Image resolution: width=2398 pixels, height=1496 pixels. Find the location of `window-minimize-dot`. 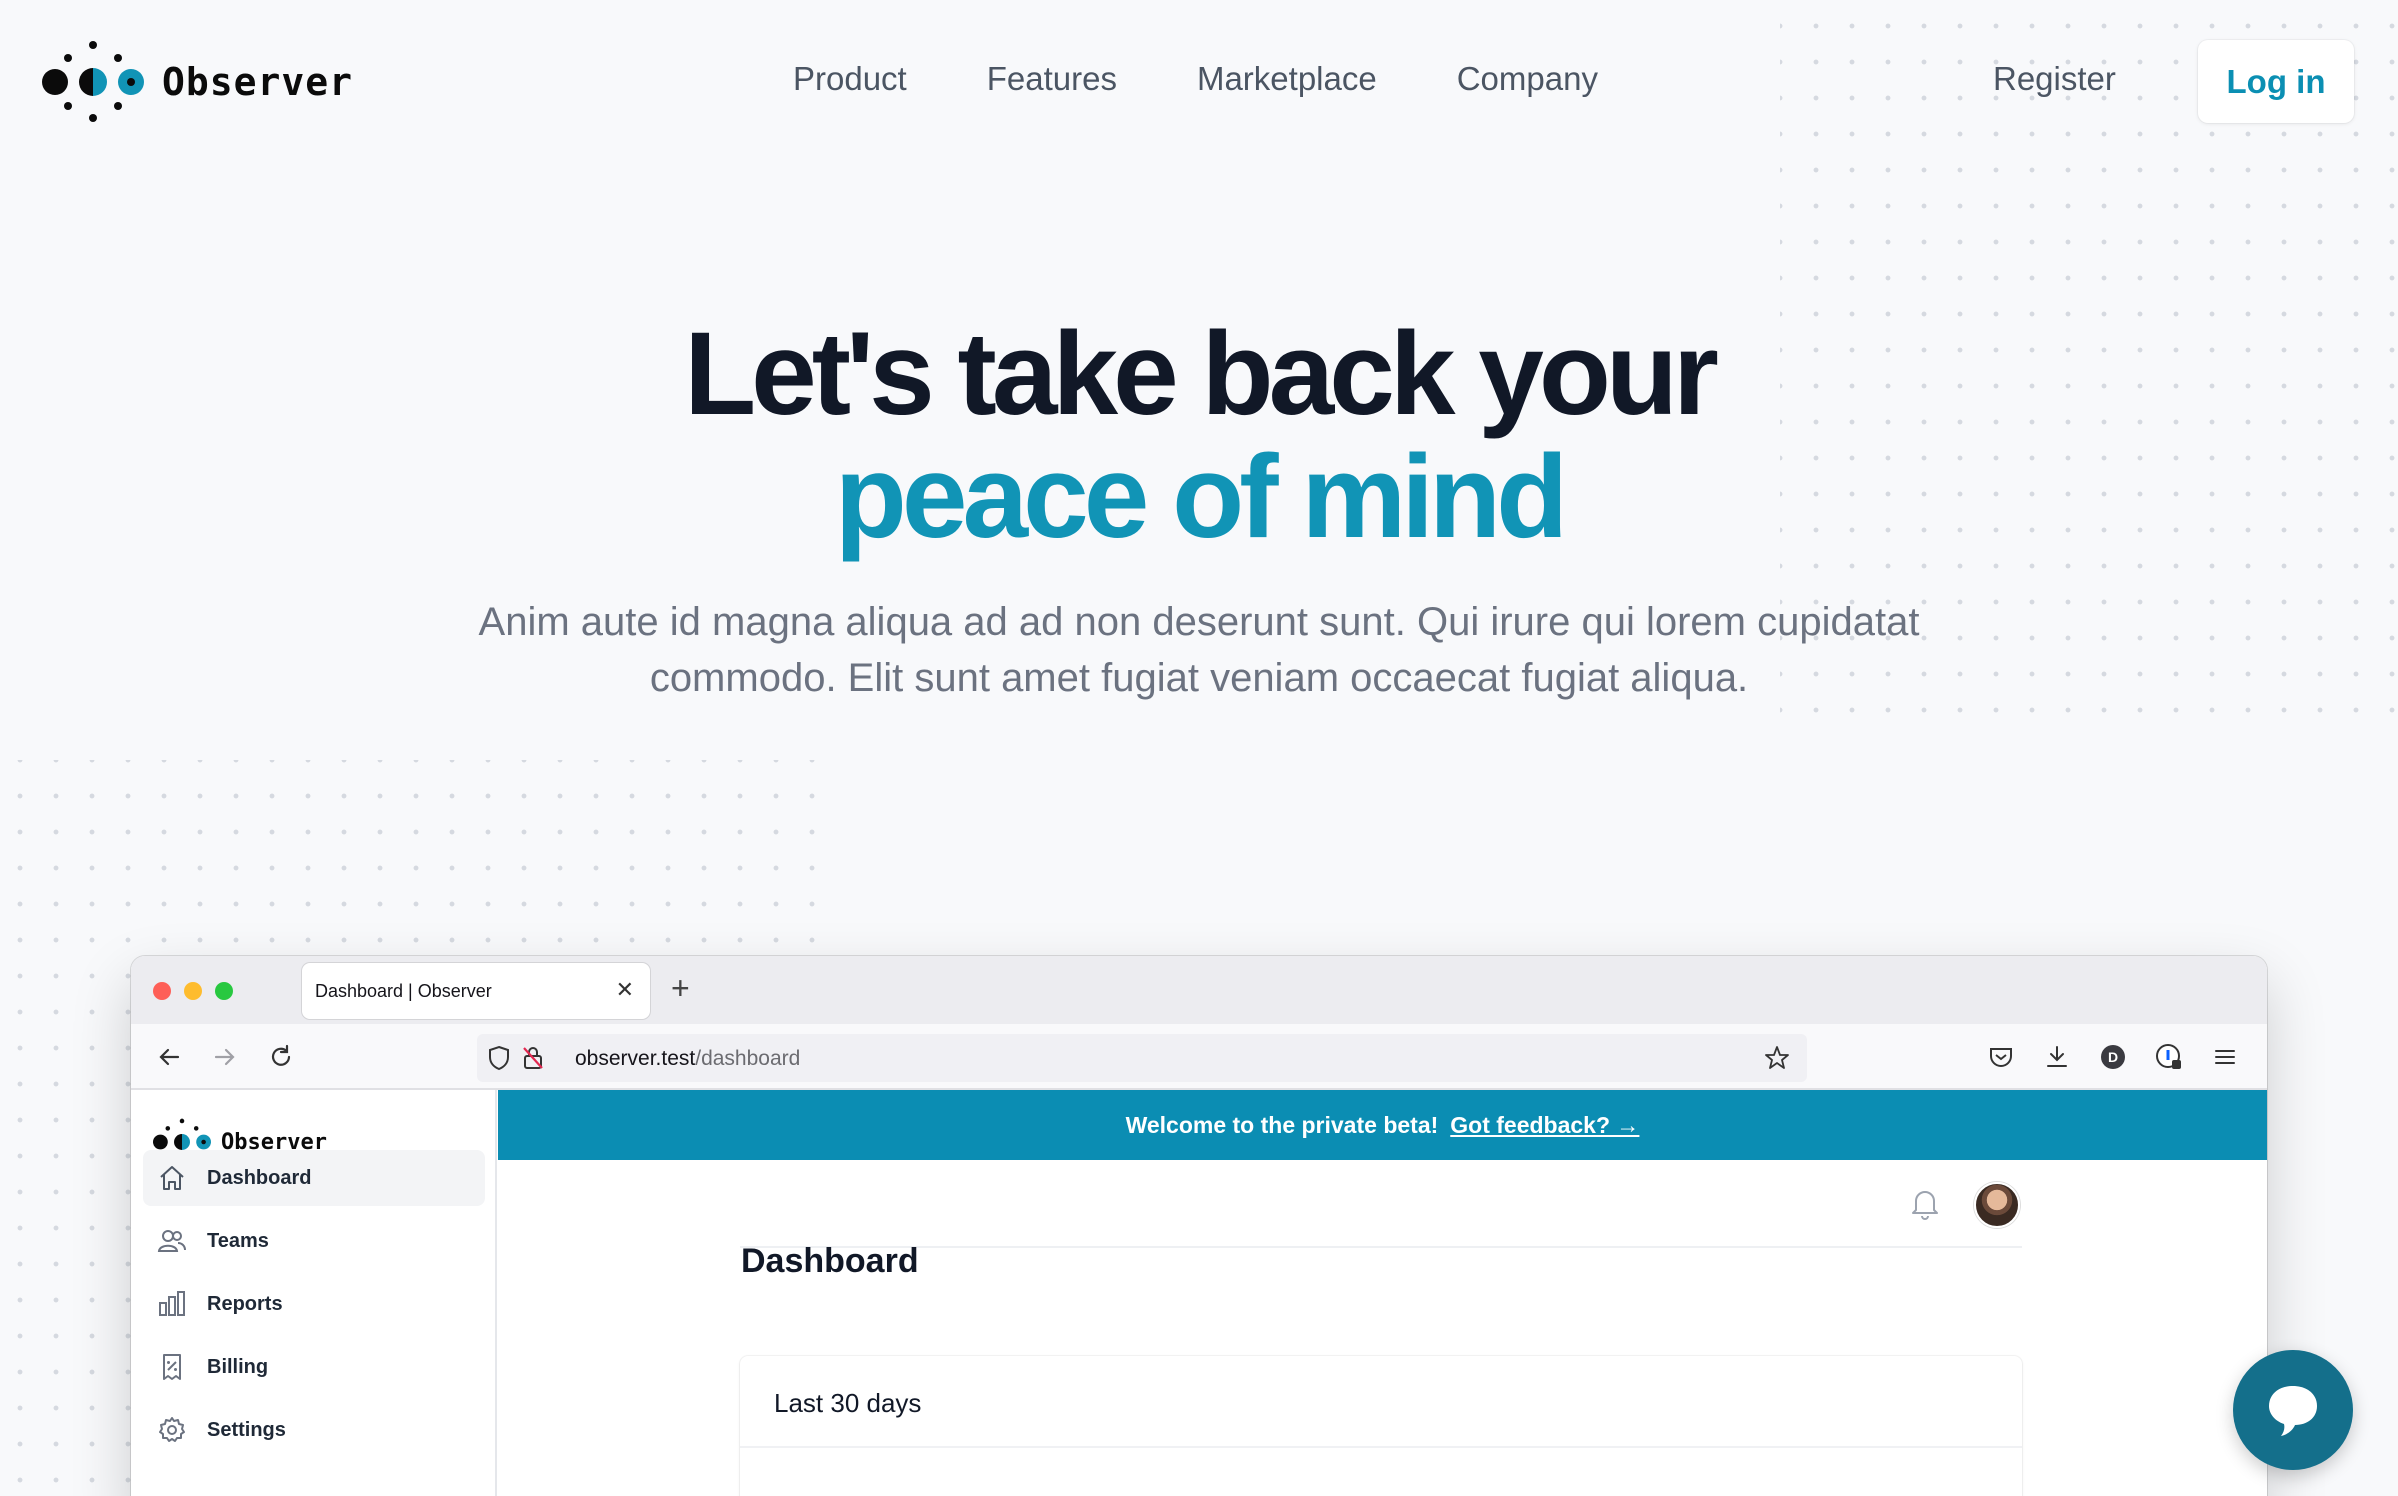

window-minimize-dot is located at coordinates (193, 991).